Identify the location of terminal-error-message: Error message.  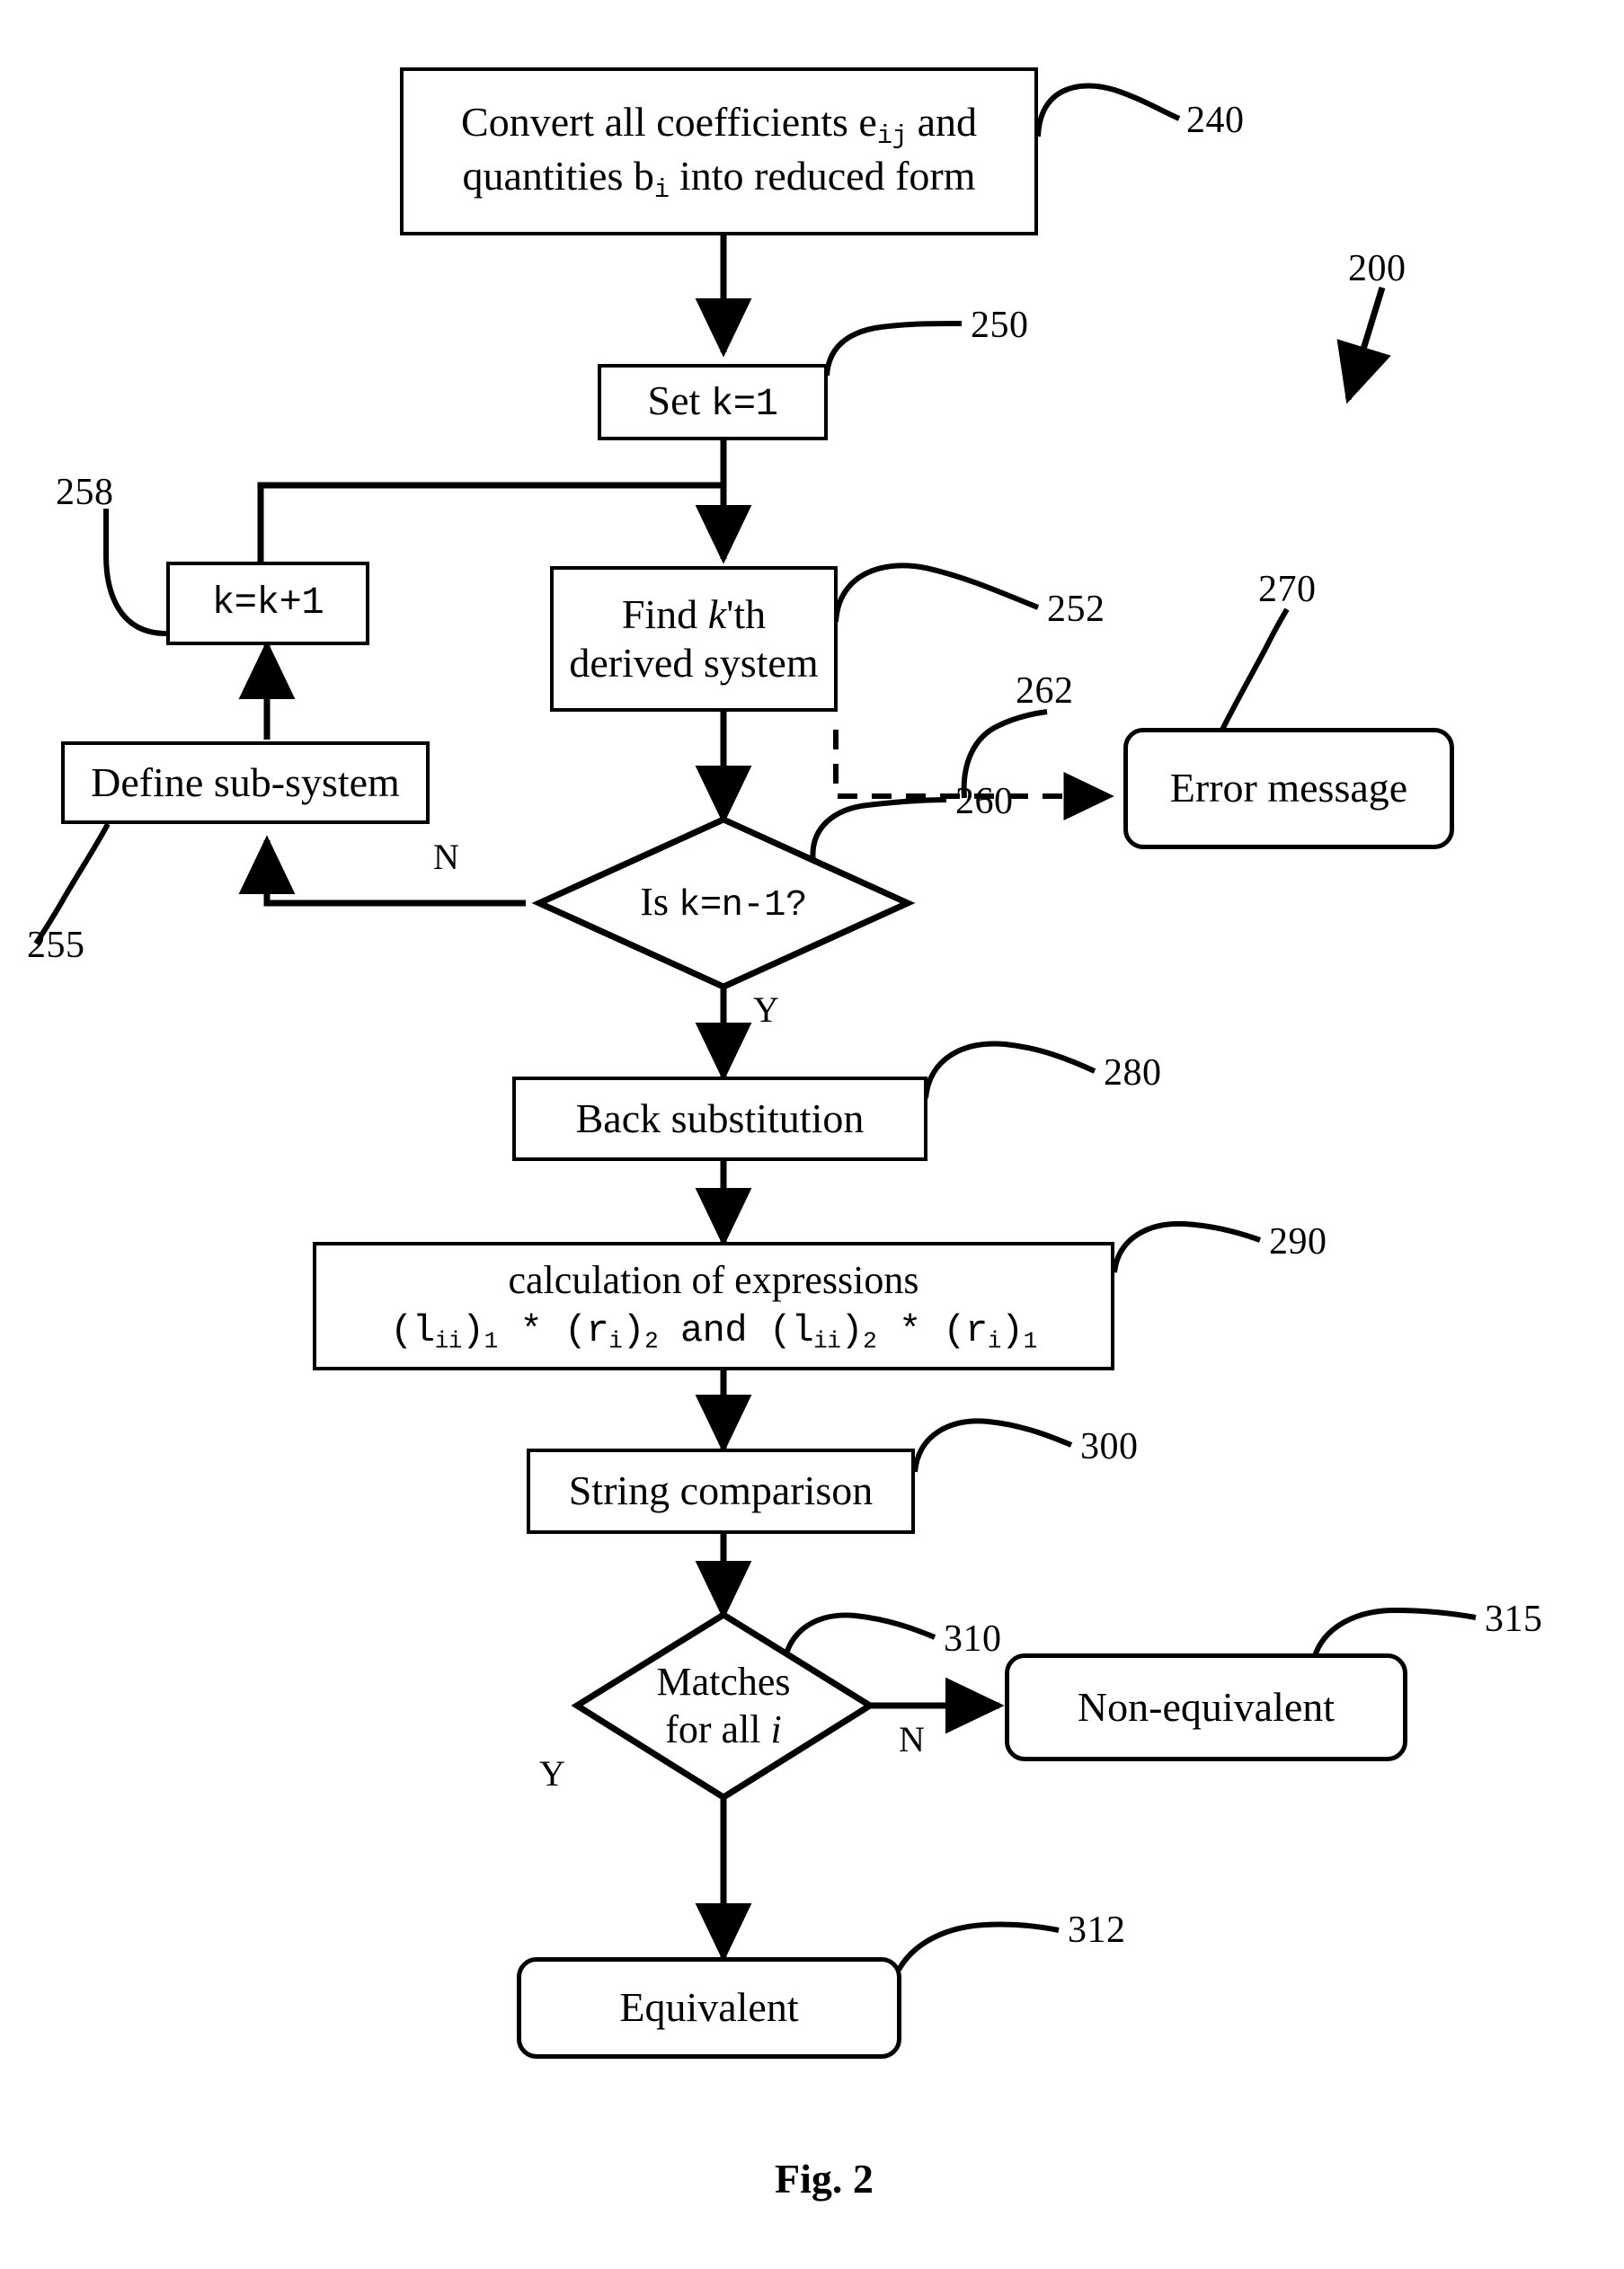
(1288, 788).